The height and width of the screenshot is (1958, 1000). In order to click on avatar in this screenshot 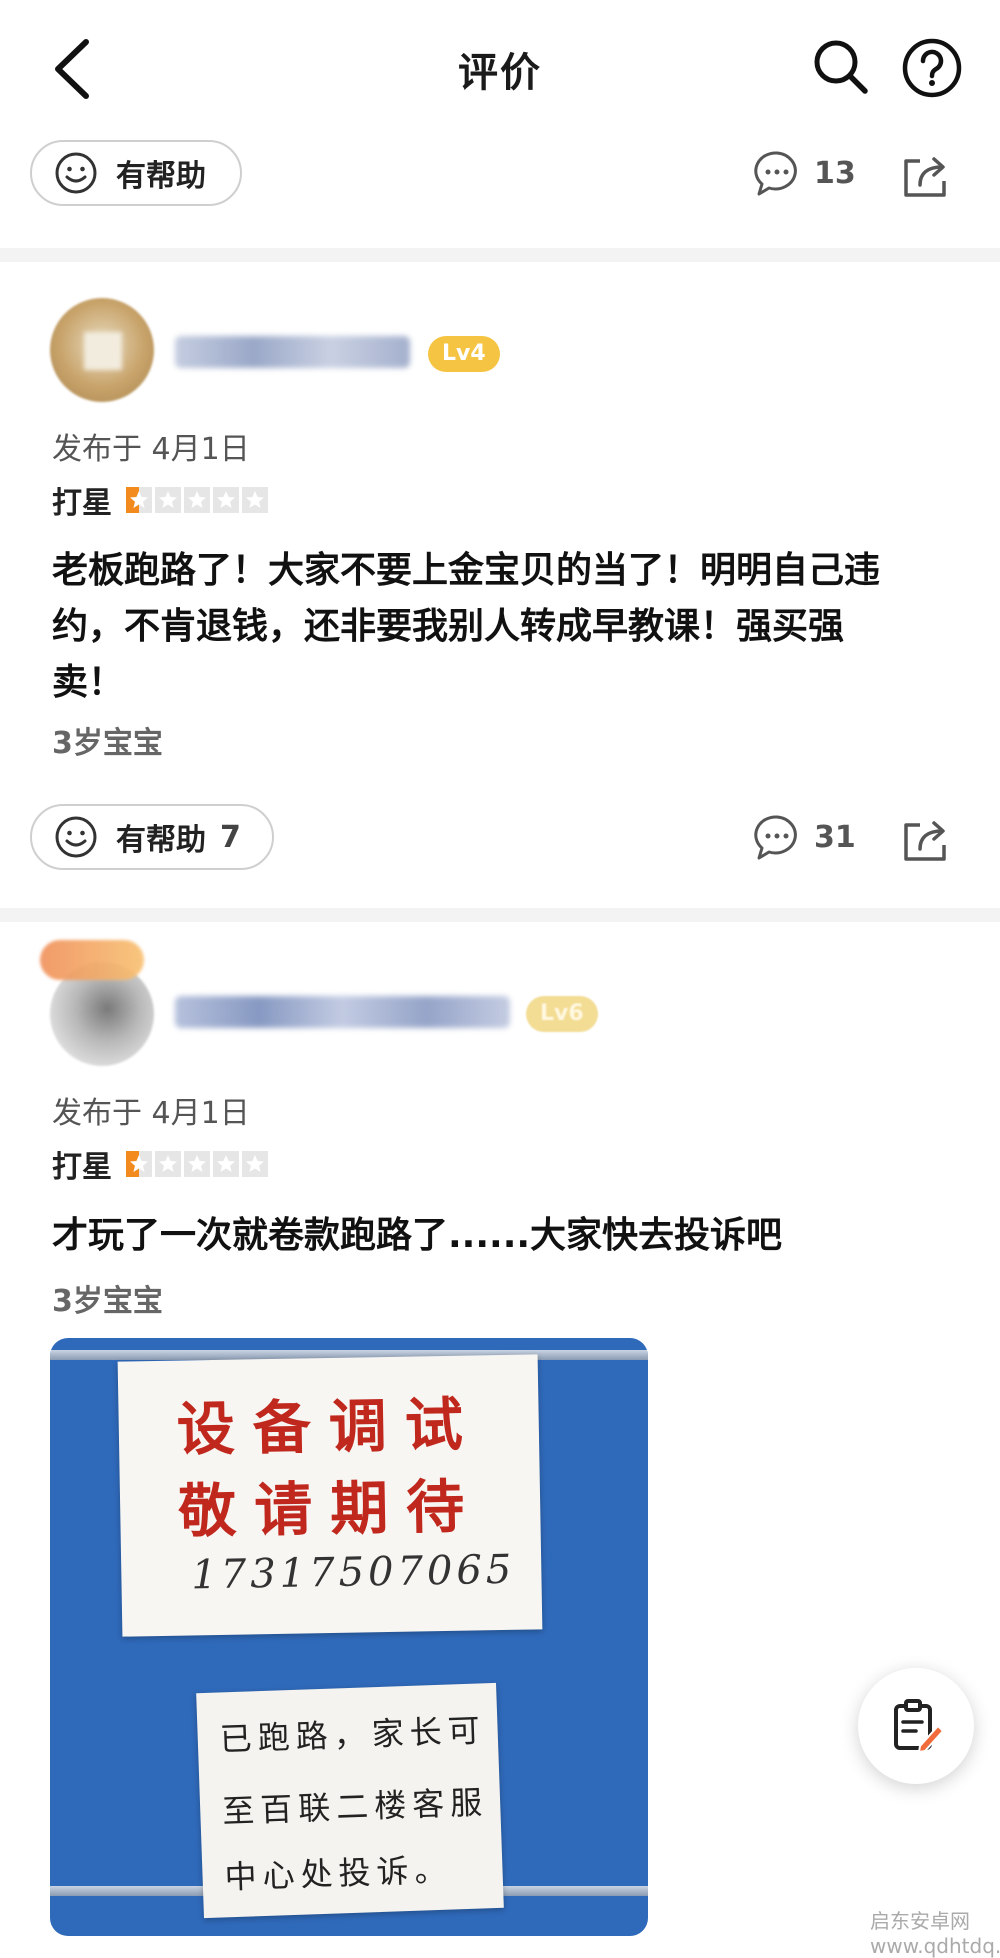, I will do `click(102, 350)`.